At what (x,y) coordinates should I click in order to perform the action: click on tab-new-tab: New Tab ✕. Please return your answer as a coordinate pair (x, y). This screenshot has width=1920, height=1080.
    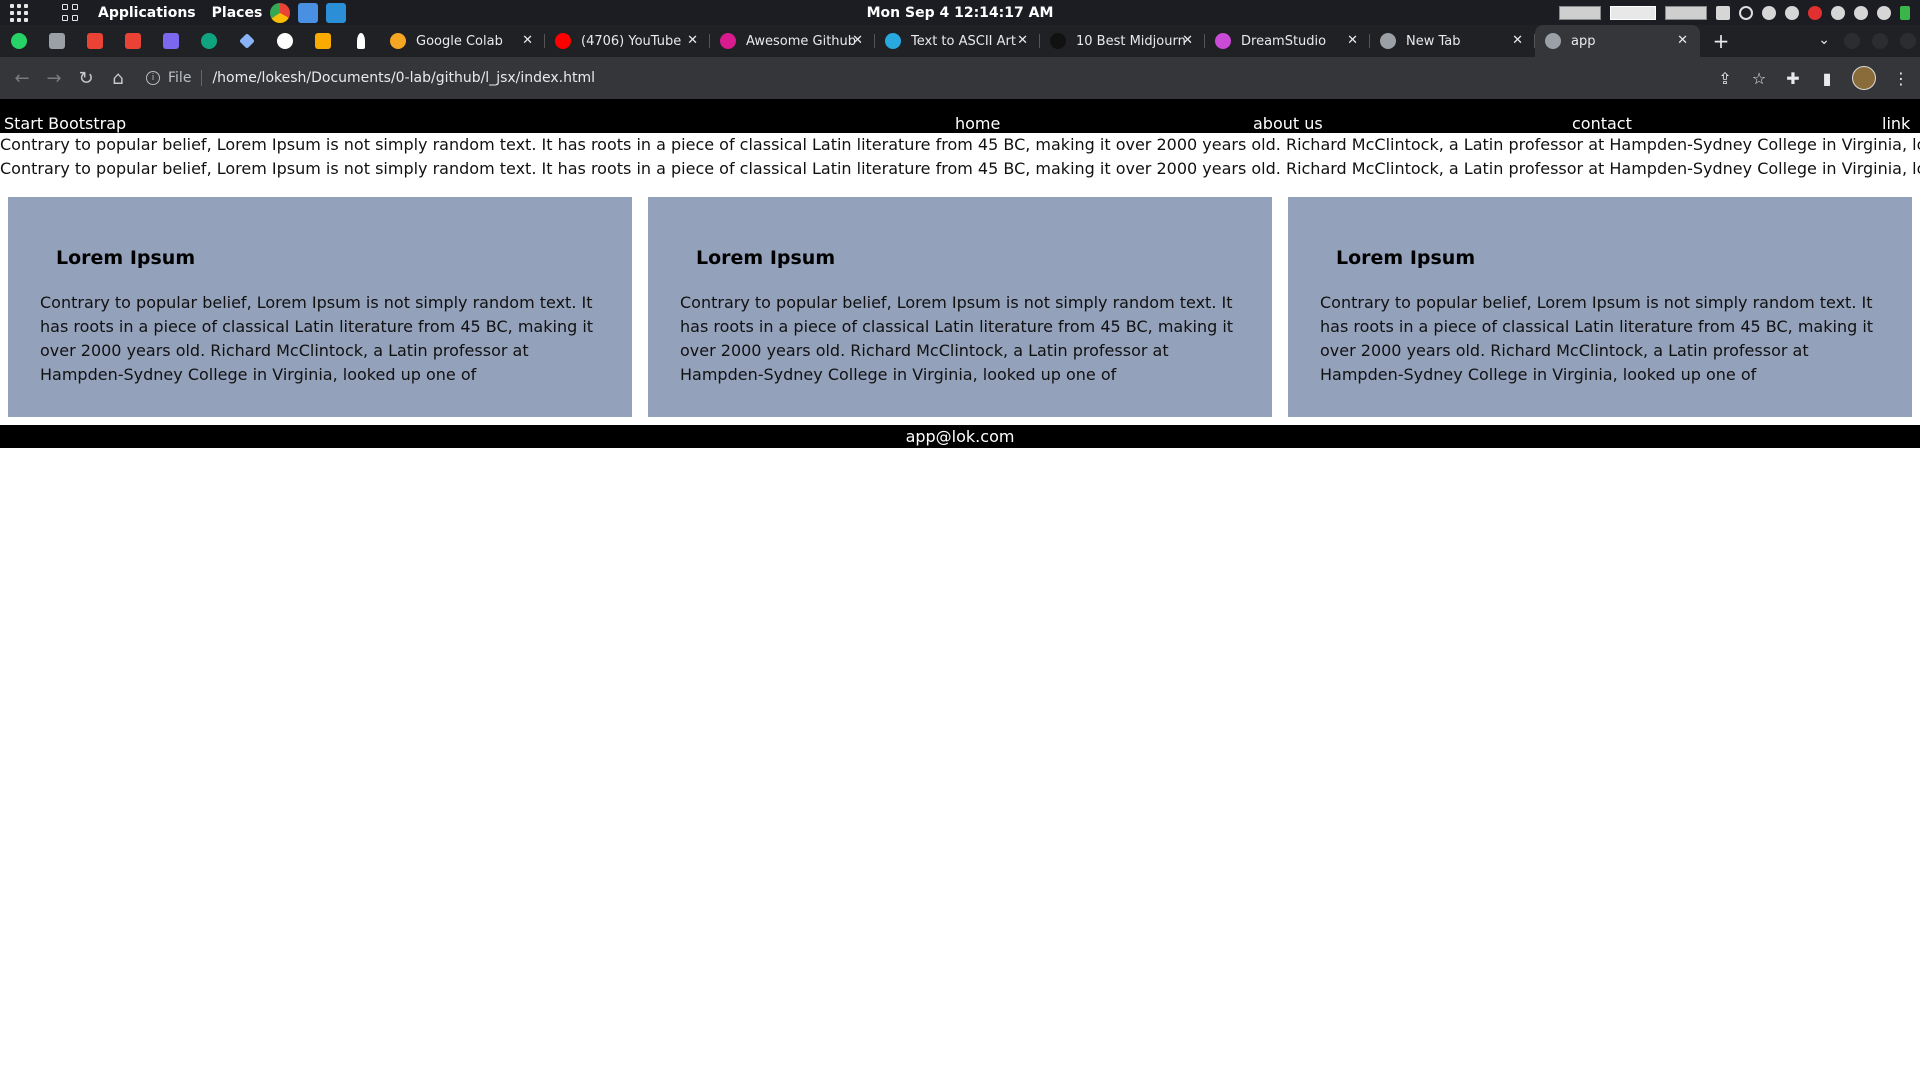
    Looking at the image, I should click on (1452, 41).